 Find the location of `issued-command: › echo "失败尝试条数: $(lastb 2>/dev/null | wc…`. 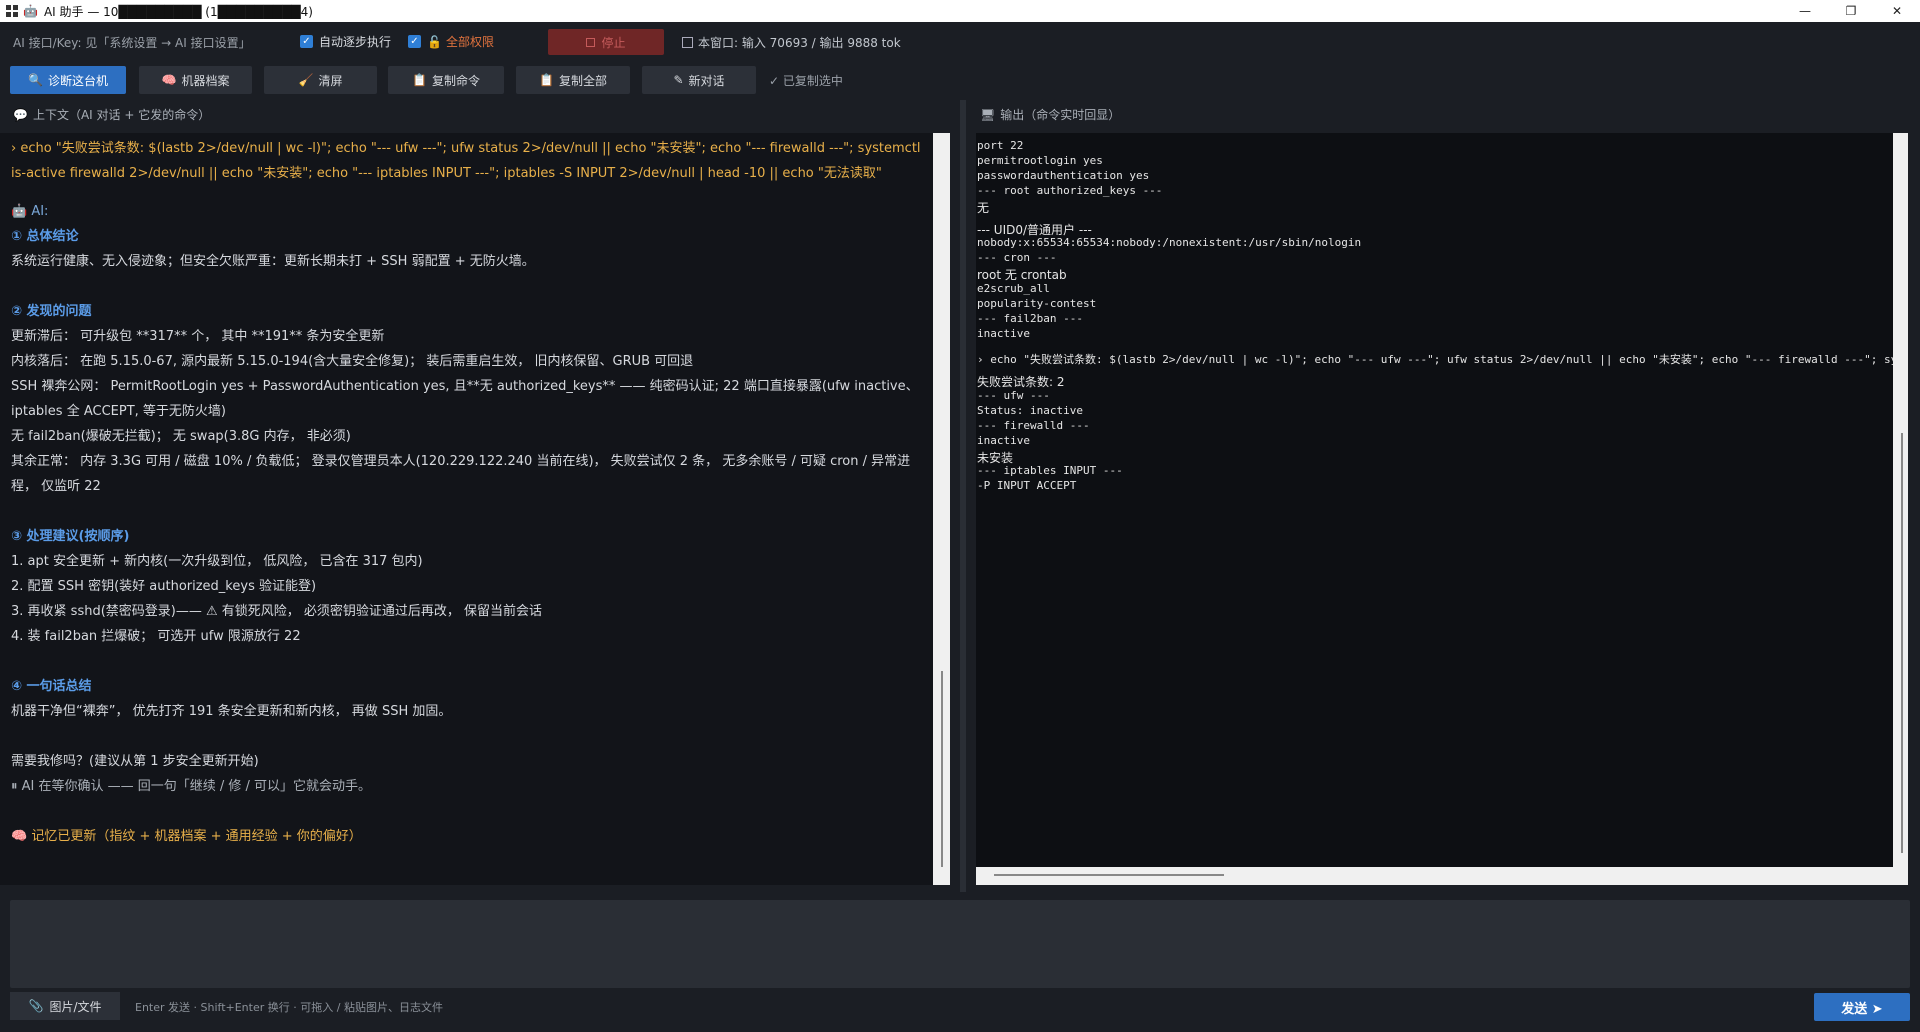

issued-command: › echo "失败尝试条数: $(lastb 2>/dev/null | wc… is located at coordinates (466, 161).